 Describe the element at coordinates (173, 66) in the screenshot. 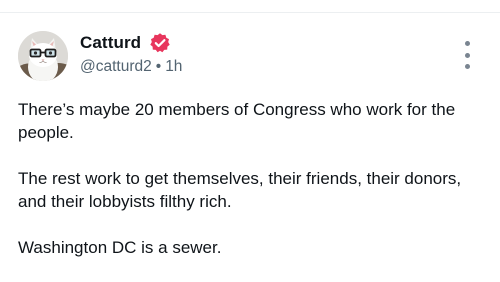

I see `post-timestamp: 1h` at that location.